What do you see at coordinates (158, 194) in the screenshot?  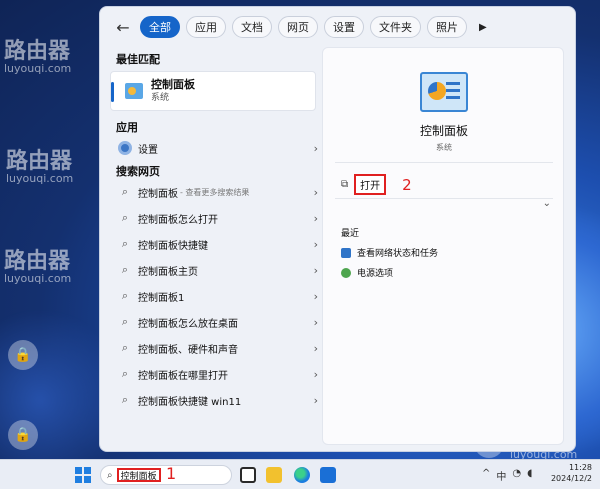 I see `web-result-label: 控制面板` at bounding box center [158, 194].